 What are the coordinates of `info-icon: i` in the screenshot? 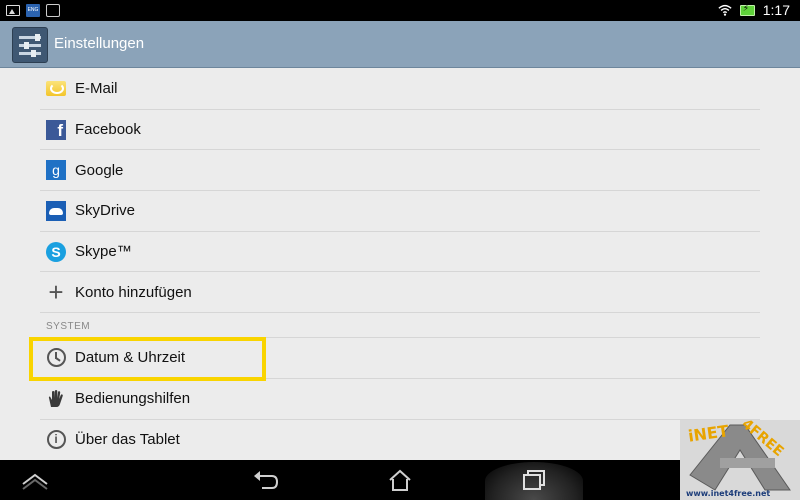 It's located at (56, 440).